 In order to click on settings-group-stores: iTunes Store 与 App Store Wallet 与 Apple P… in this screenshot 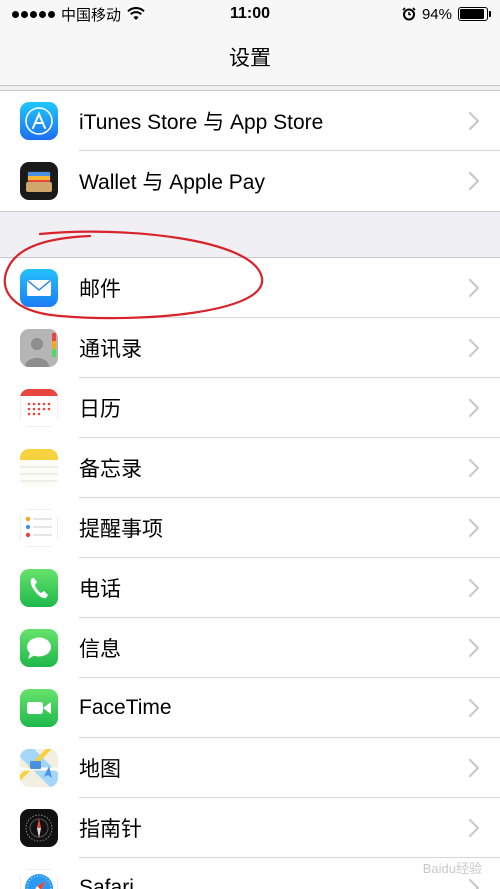, I will do `click(250, 151)`.